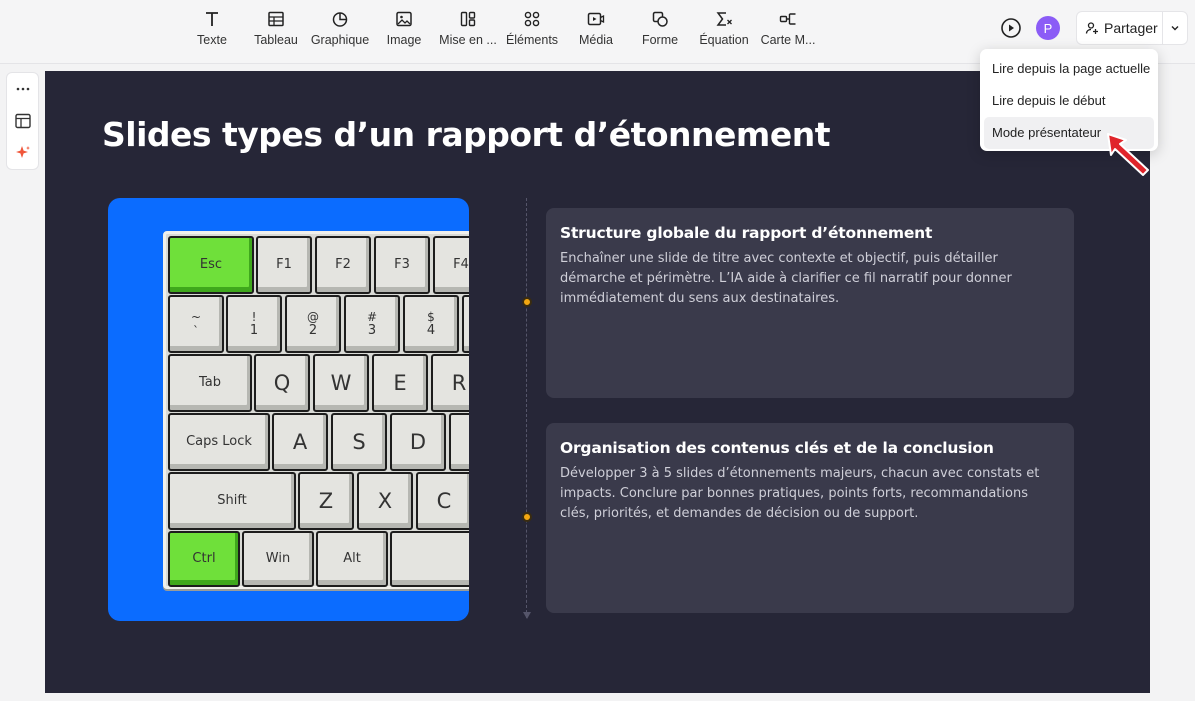  Describe the element at coordinates (1011, 28) in the screenshot. I see `play-icon` at that location.